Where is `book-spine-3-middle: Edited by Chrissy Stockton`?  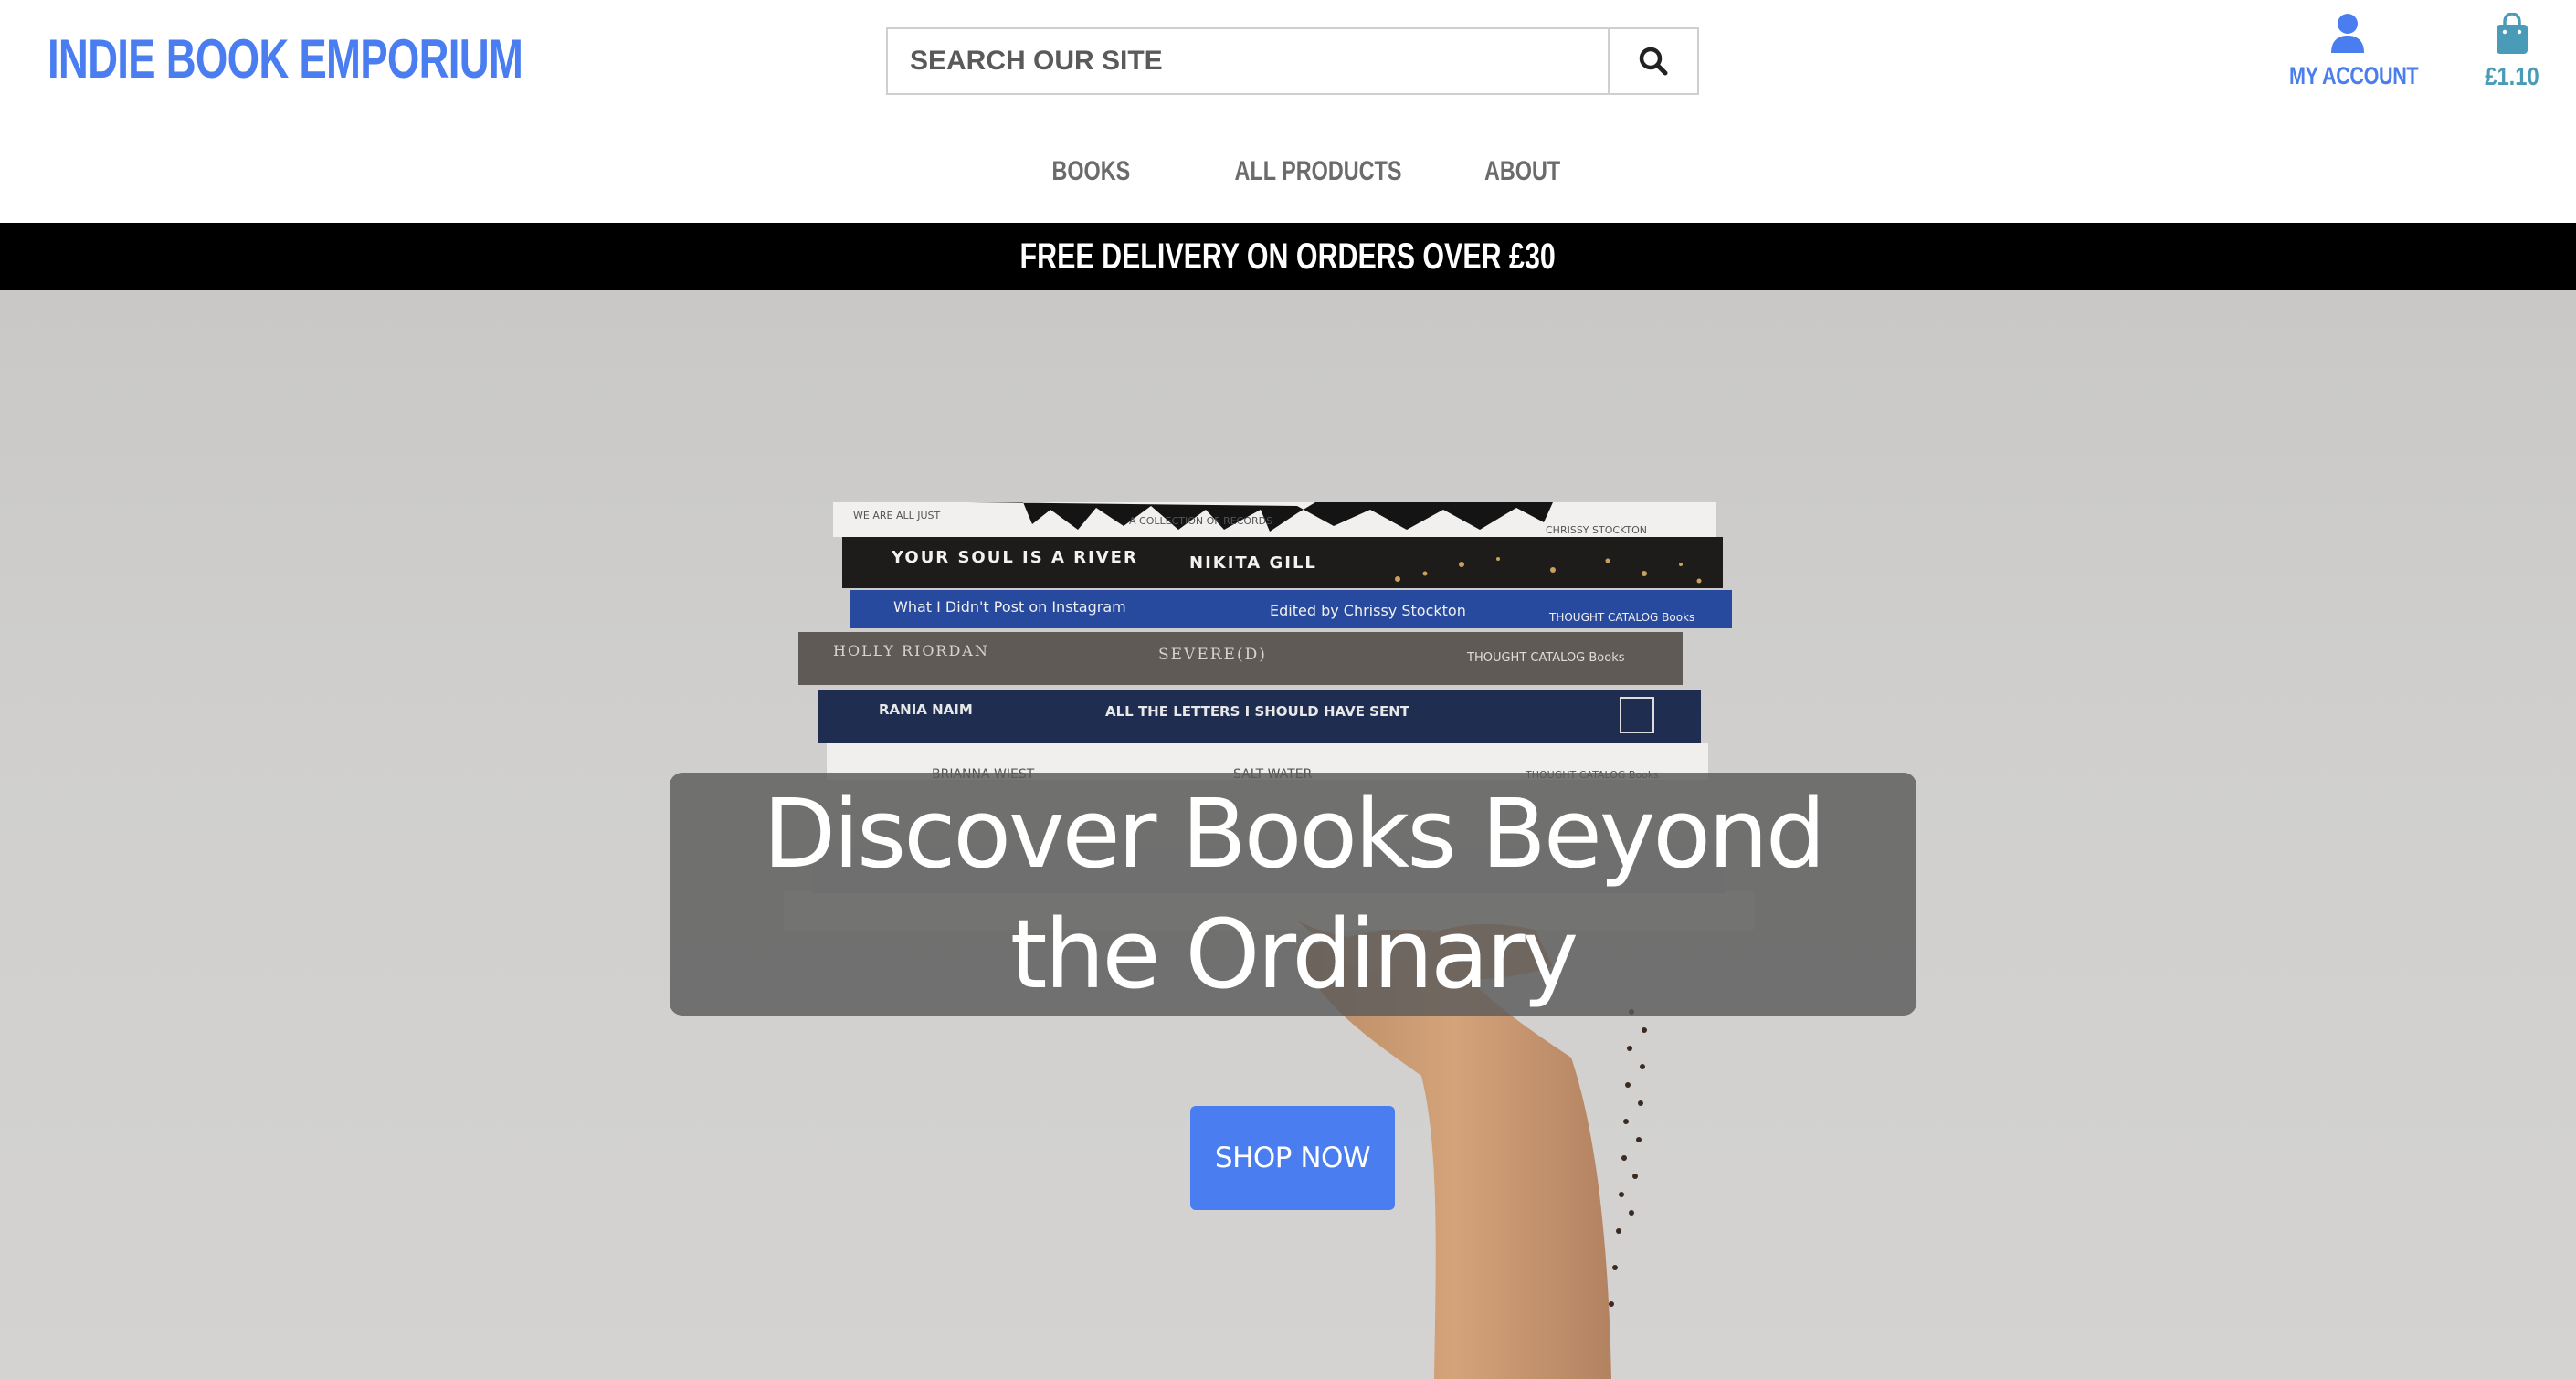
book-spine-3-middle: Edited by Chrissy Stockton is located at coordinates (1368, 610).